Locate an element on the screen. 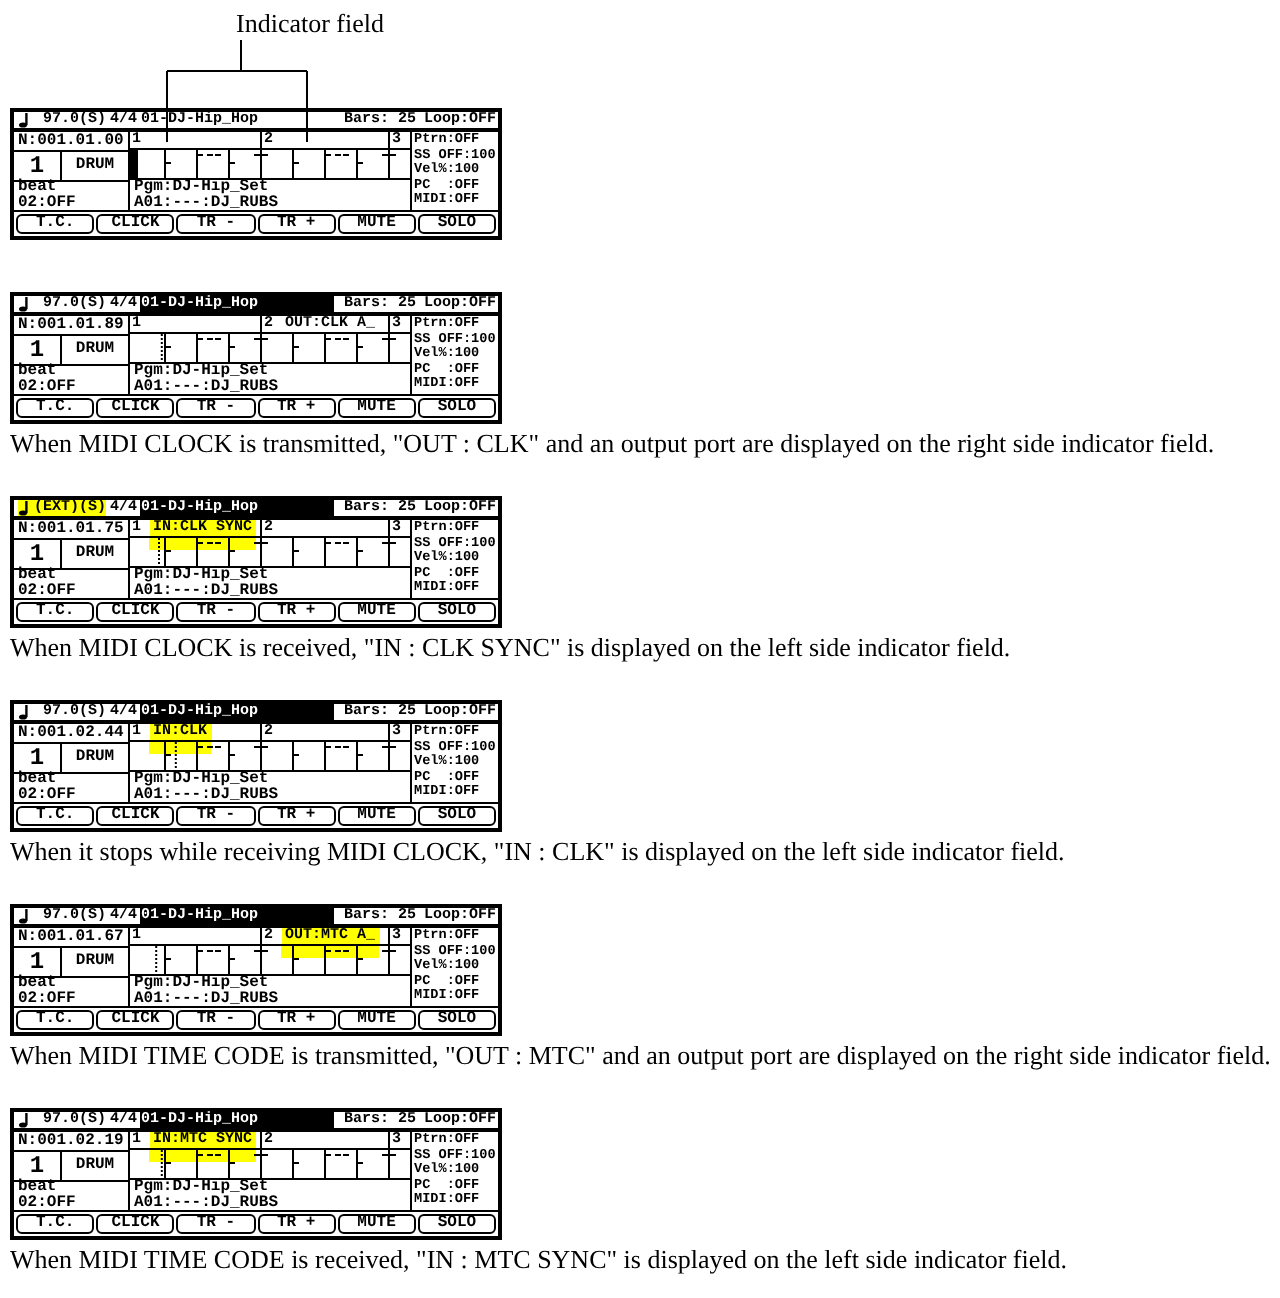 This screenshot has width=1280, height=1298. position-counter: N:001.02.19 is located at coordinates (71, 1141).